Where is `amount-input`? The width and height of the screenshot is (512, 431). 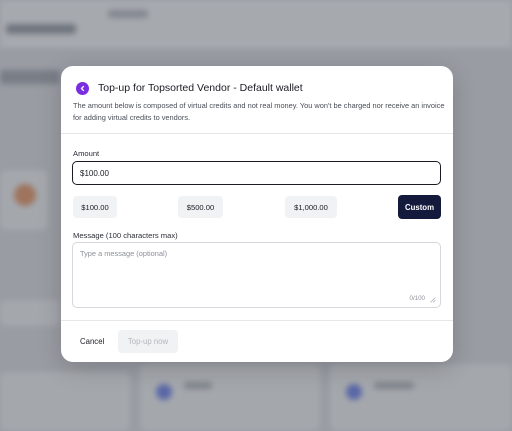
amount-input is located at coordinates (256, 173).